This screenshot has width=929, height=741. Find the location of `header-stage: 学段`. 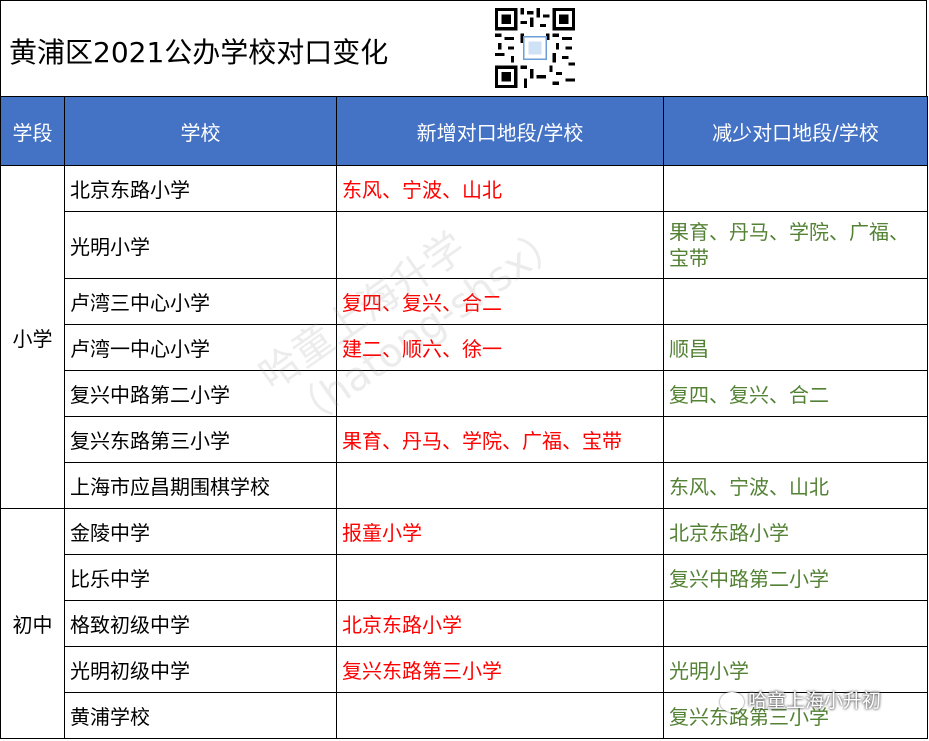

header-stage: 学段 is located at coordinates (32, 131).